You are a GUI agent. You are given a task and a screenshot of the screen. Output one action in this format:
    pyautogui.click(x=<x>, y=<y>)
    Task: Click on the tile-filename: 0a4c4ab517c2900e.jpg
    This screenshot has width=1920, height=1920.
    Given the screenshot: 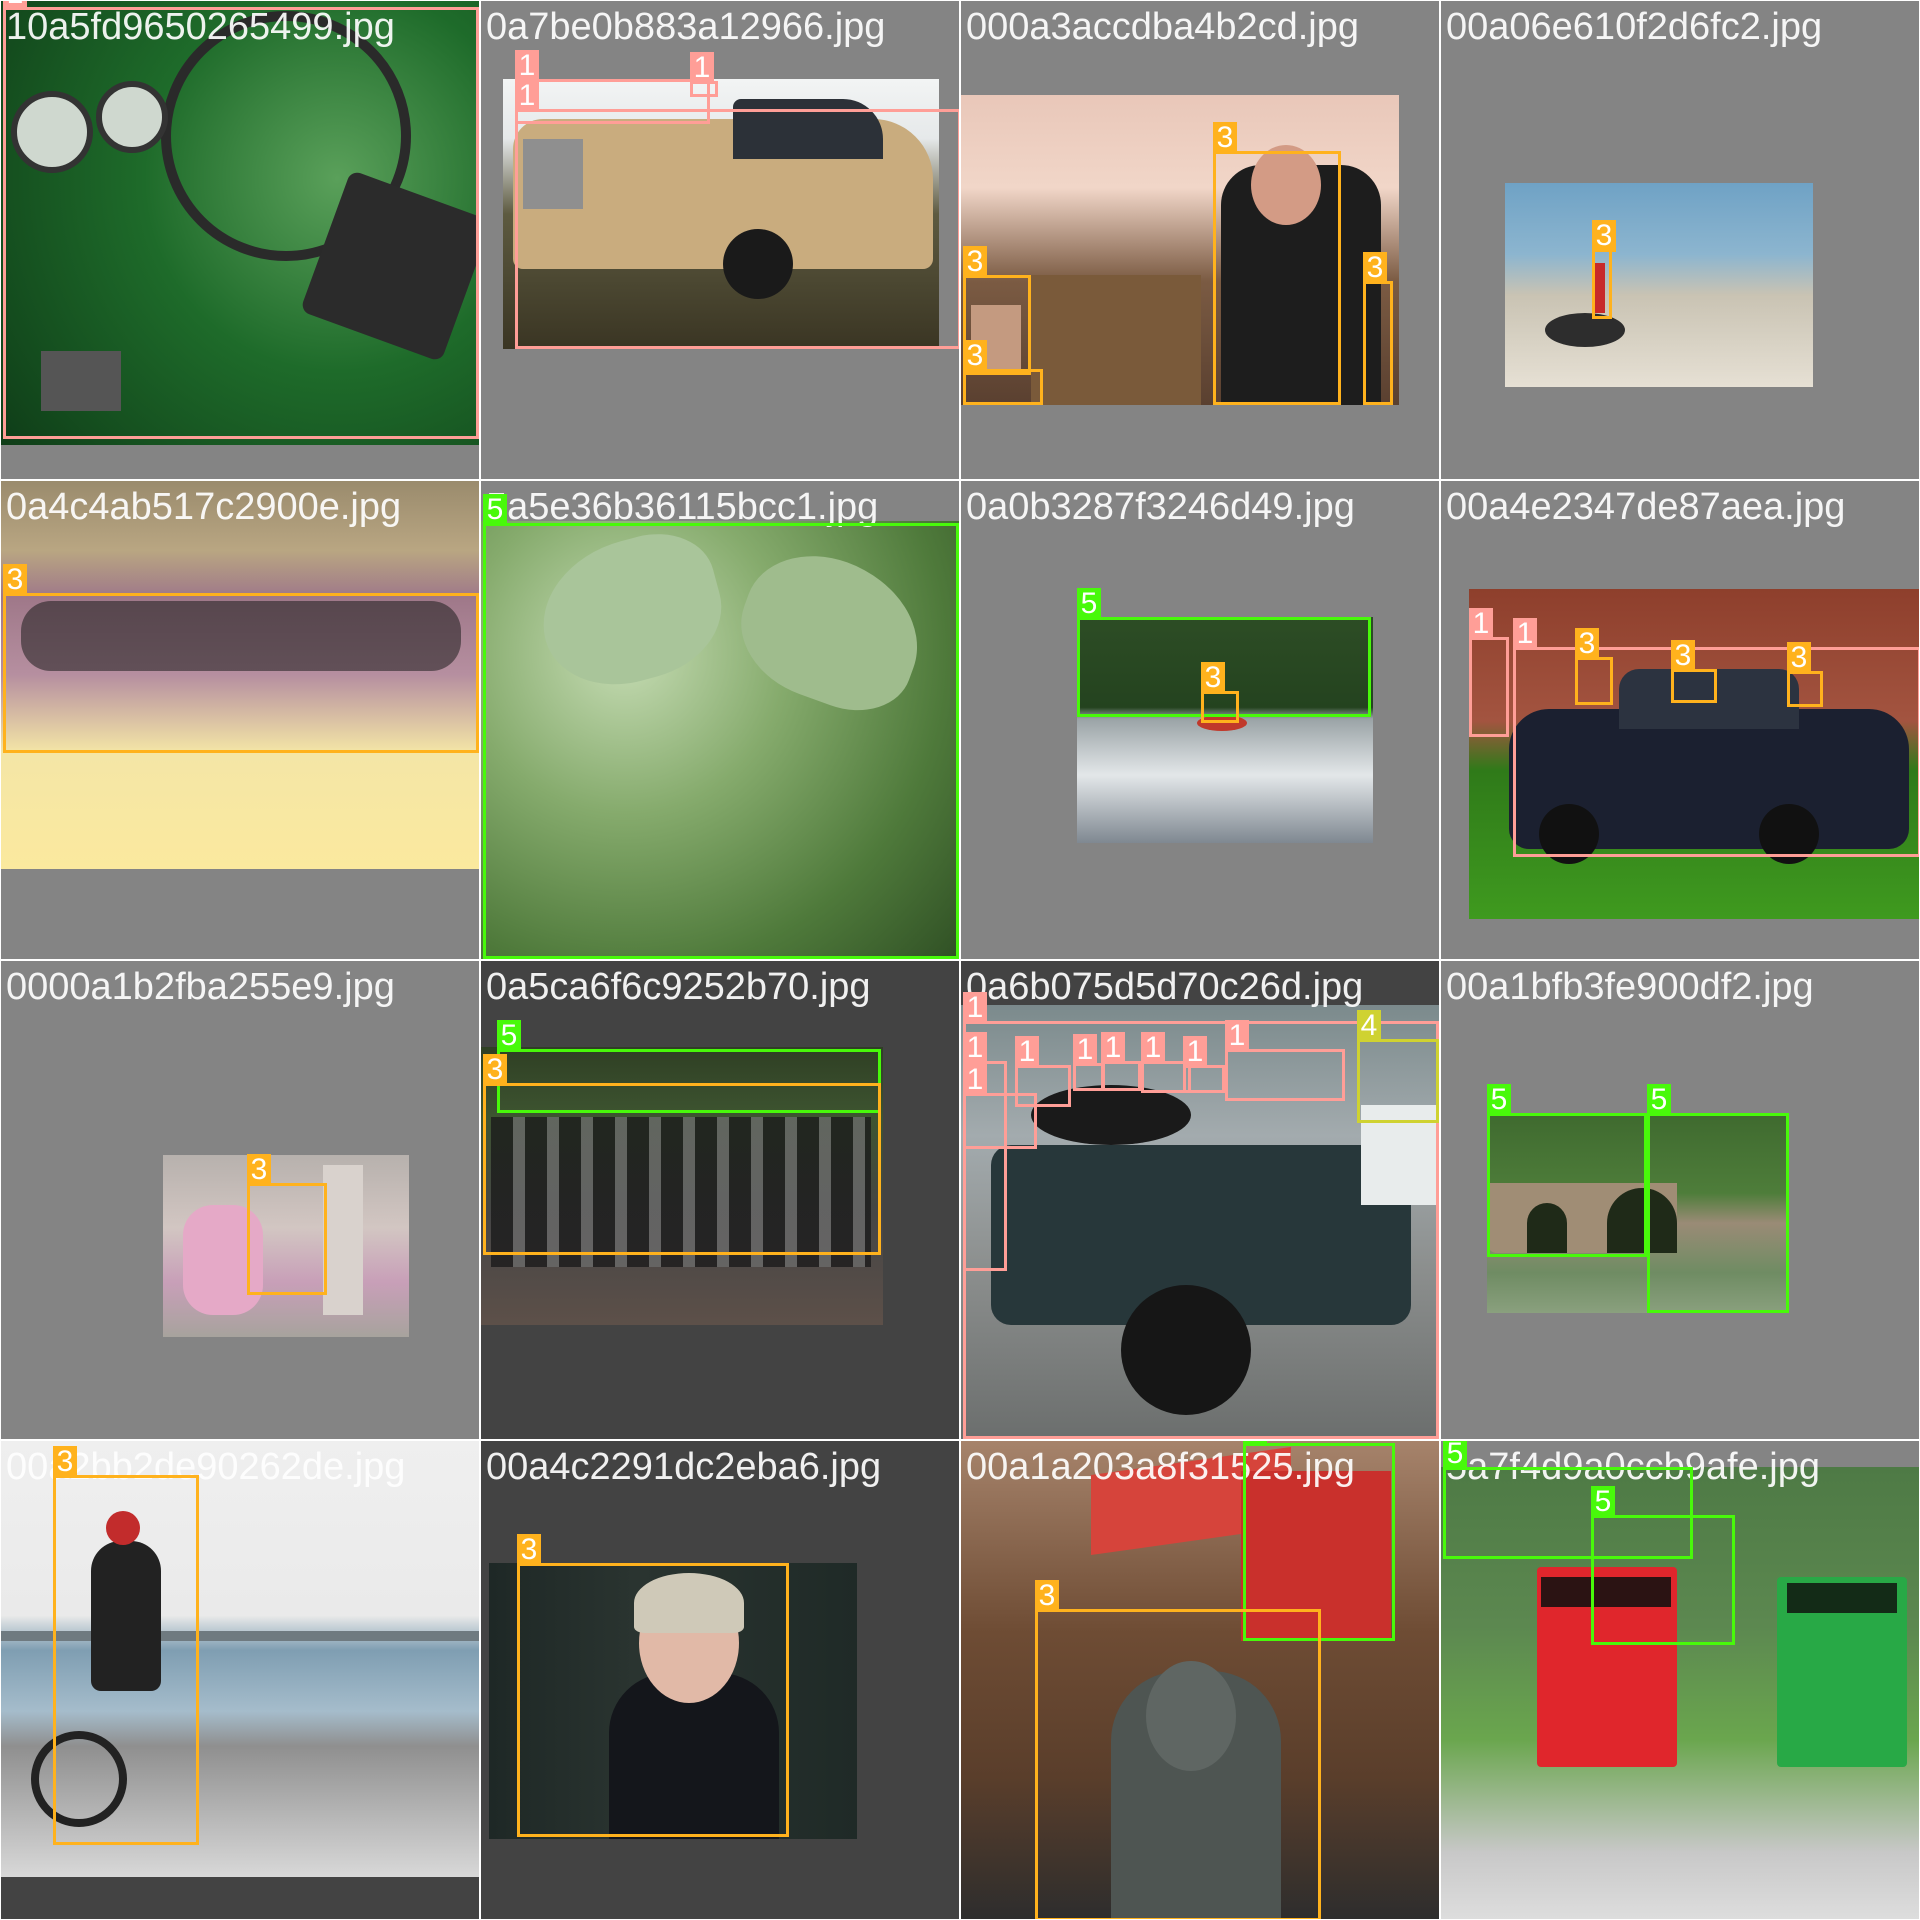 What is the action you would take?
    pyautogui.click(x=204, y=507)
    